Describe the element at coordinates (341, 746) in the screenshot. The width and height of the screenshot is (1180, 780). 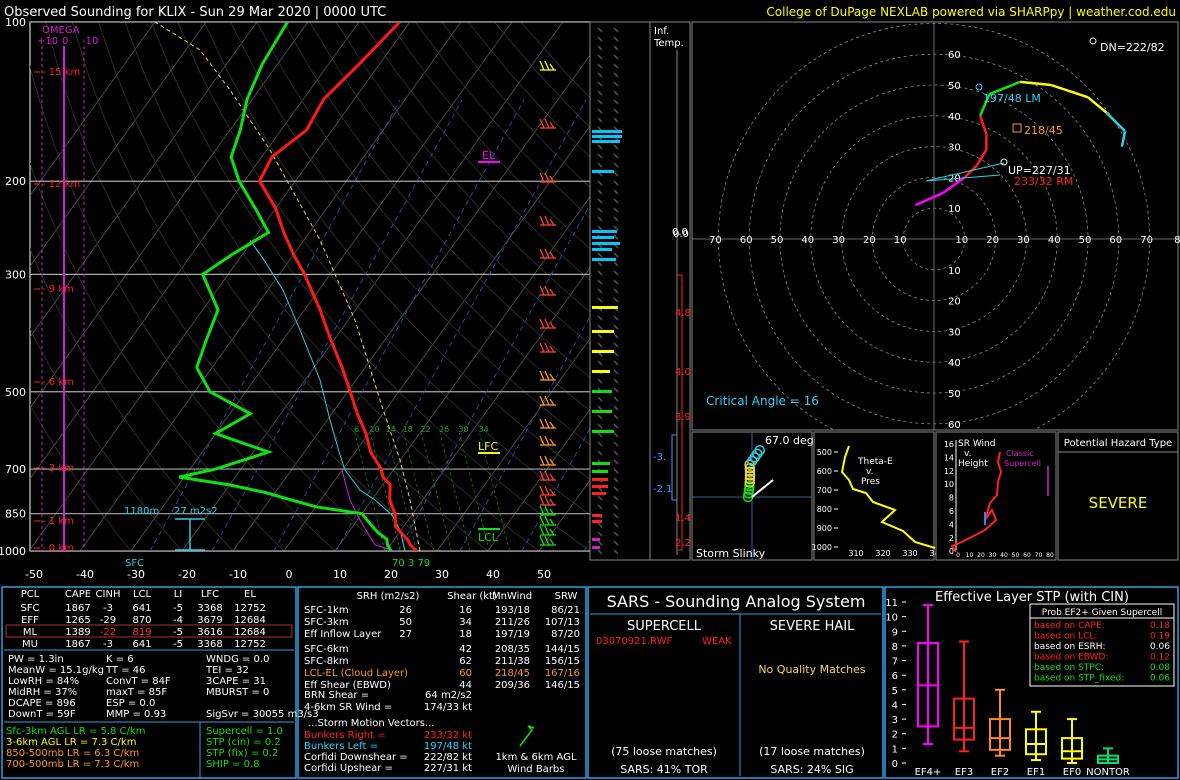
I see `storm-vector-label: Bunkers Left =` at that location.